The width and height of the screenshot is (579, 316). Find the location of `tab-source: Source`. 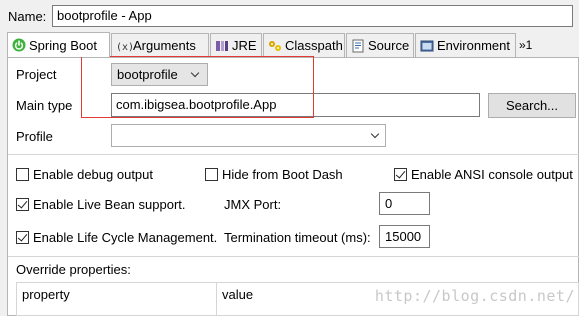

tab-source: Source is located at coordinates (380, 45).